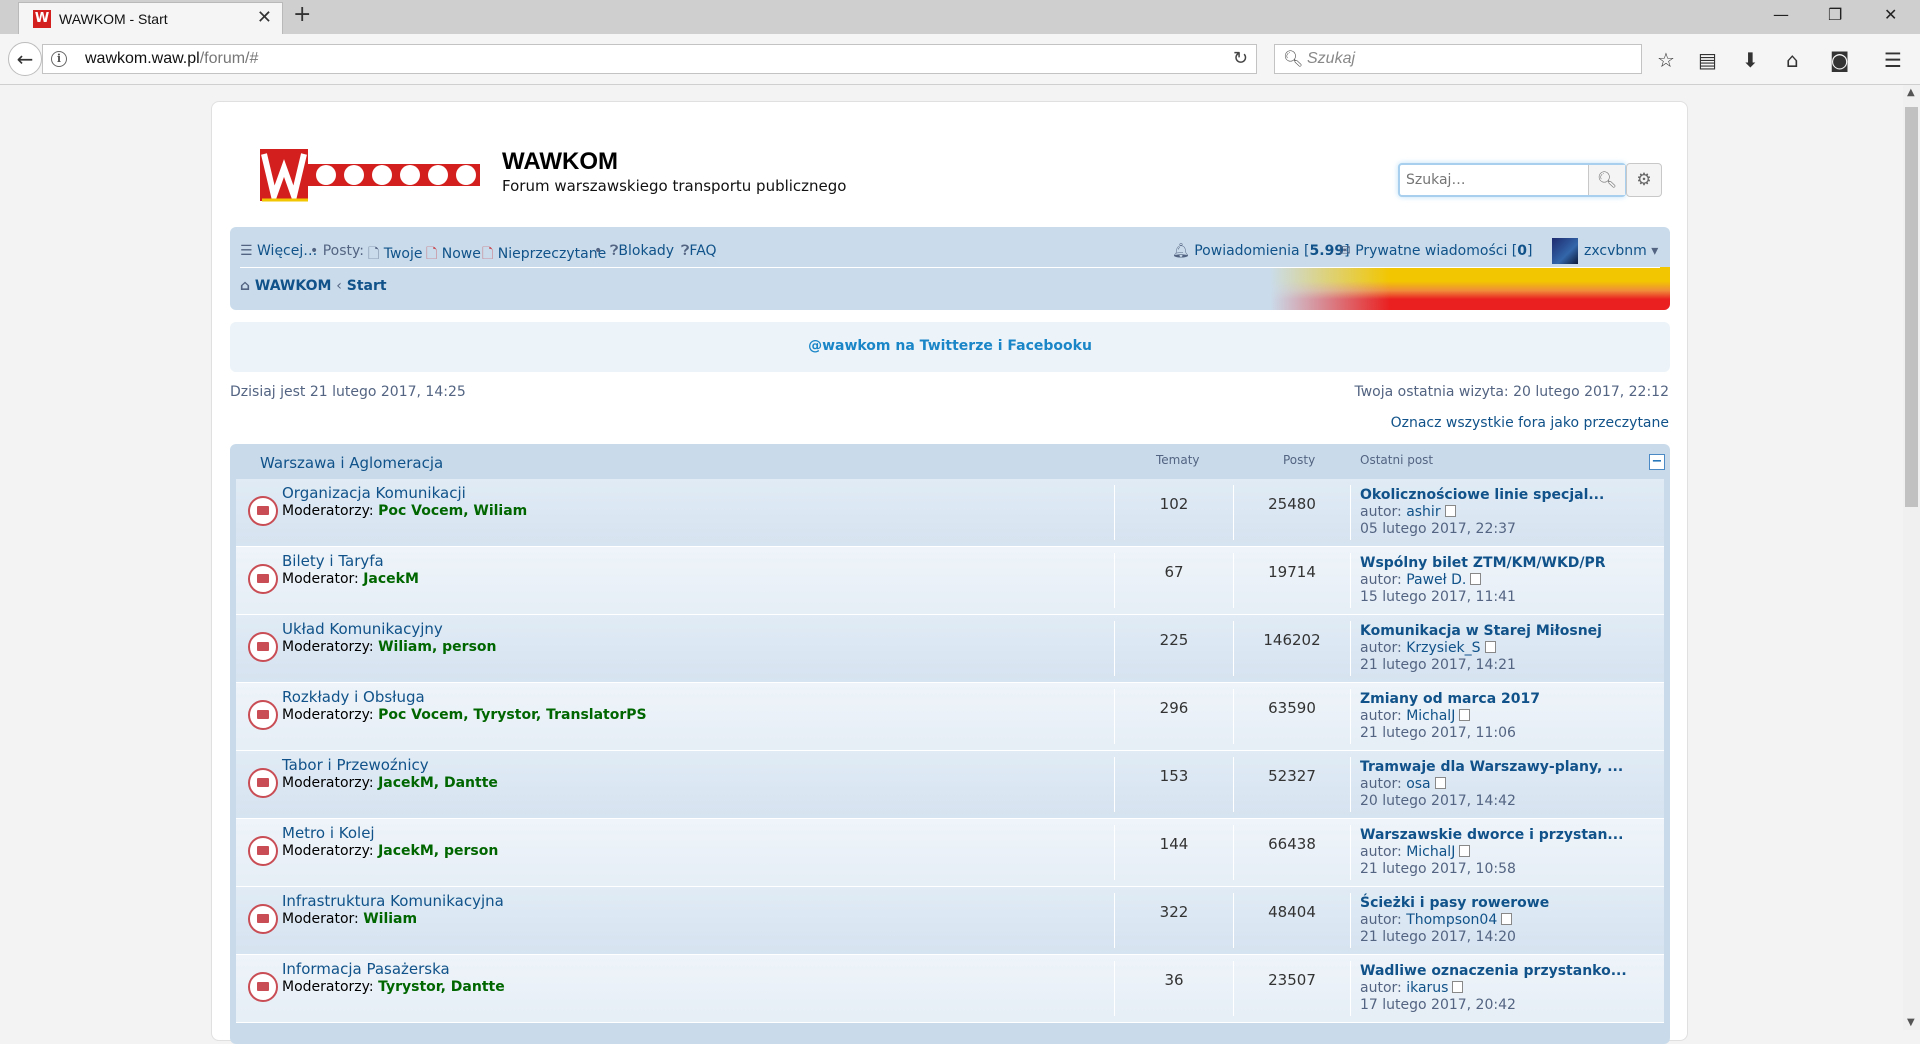 This screenshot has width=1920, height=1044. What do you see at coordinates (264, 17) in the screenshot?
I see `close-tab-icon: ✕` at bounding box center [264, 17].